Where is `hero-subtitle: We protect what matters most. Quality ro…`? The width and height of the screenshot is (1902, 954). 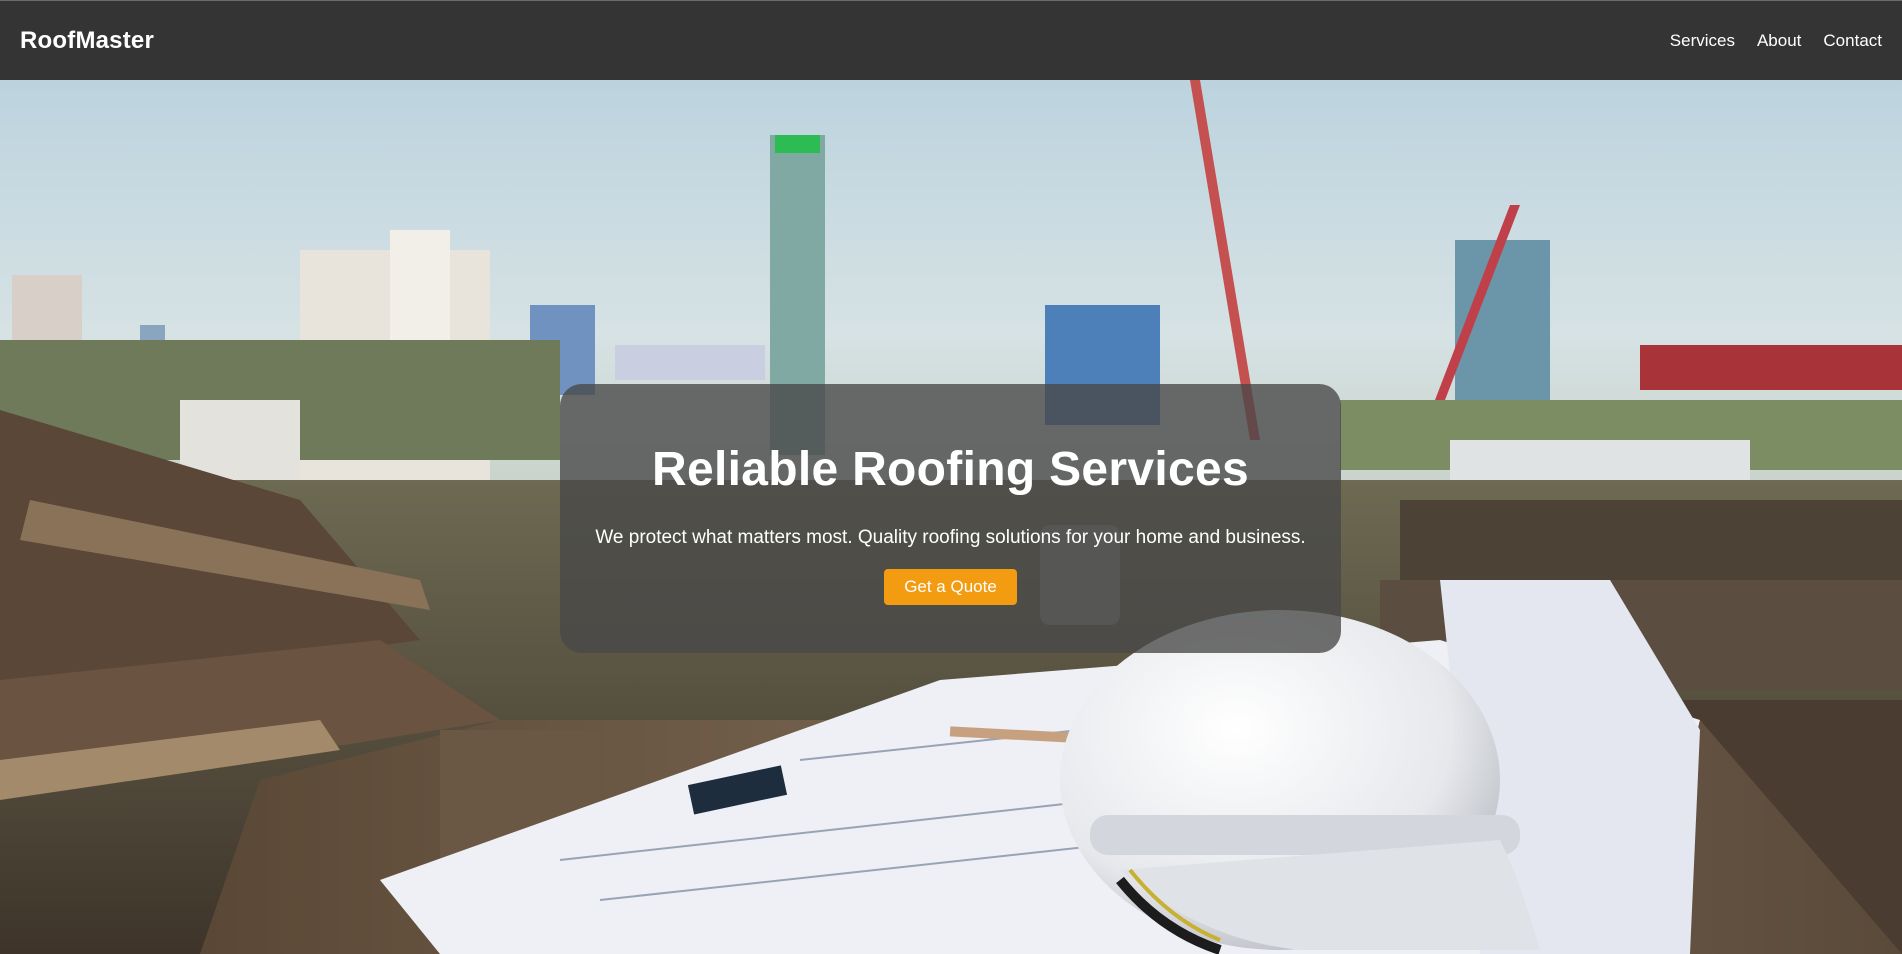 hero-subtitle: We protect what matters most. Quality ro… is located at coordinates (950, 537).